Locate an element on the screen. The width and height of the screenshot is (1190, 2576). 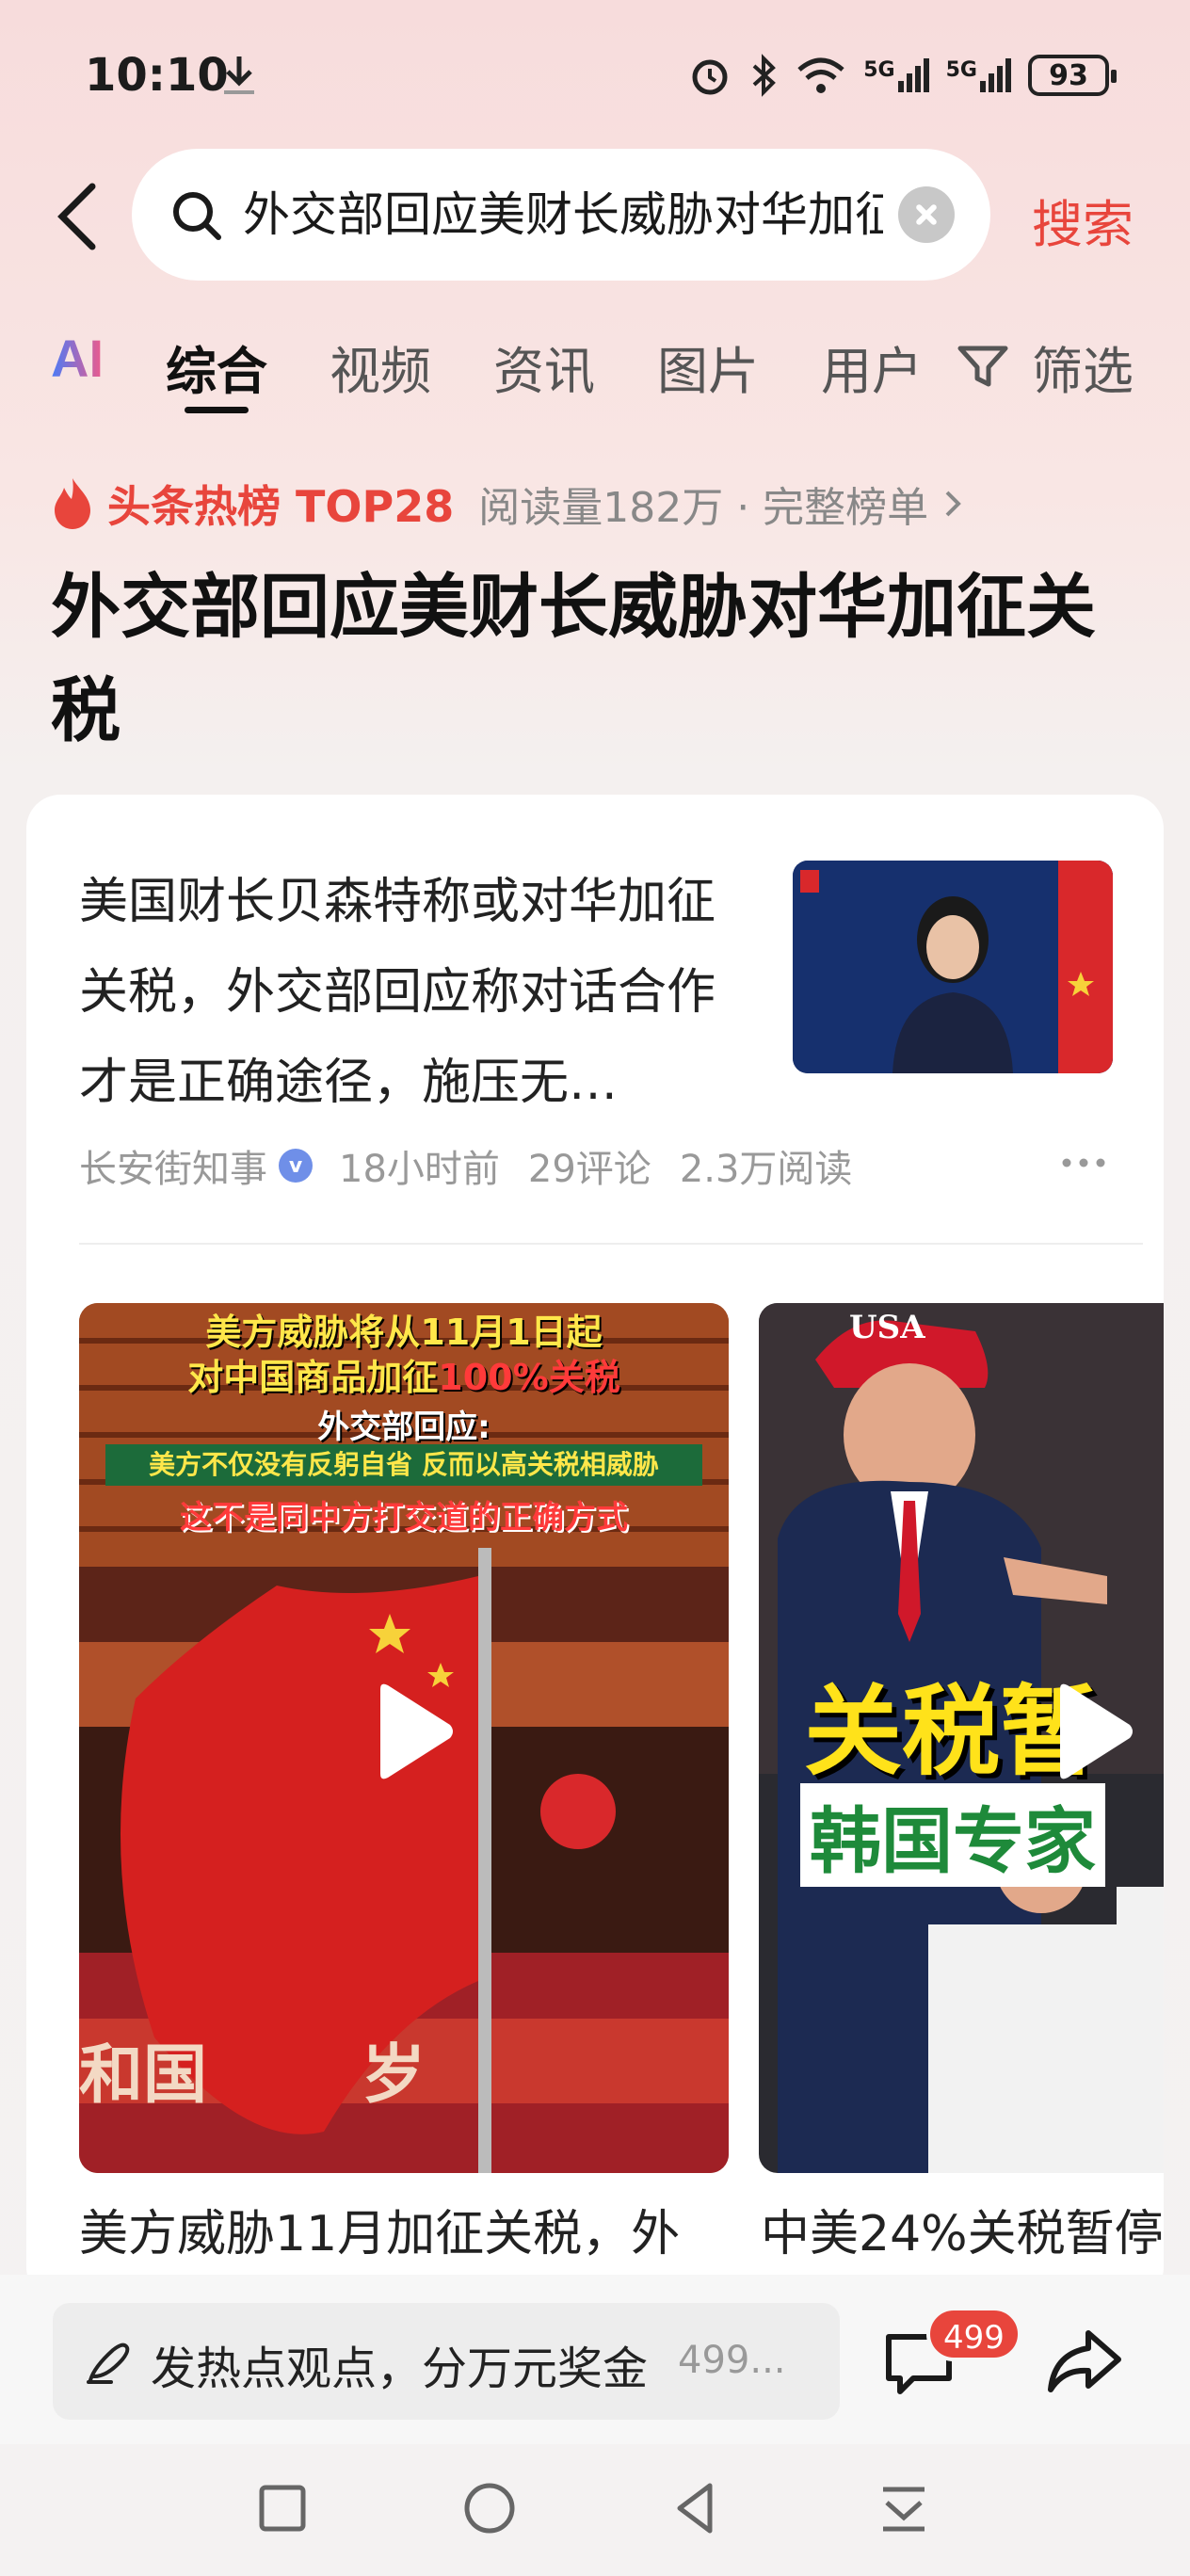
comment-placeholder: 发热点观点，分万元奖金 is located at coordinates (400, 2369).